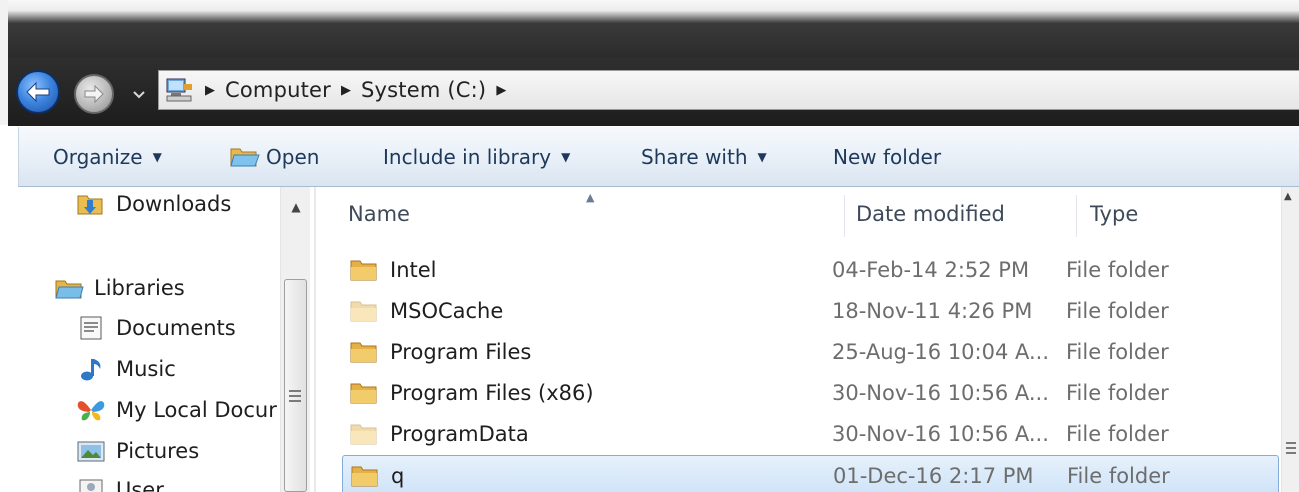 This screenshot has width=1299, height=492. What do you see at coordinates (398, 476) in the screenshot?
I see `file-name: q` at bounding box center [398, 476].